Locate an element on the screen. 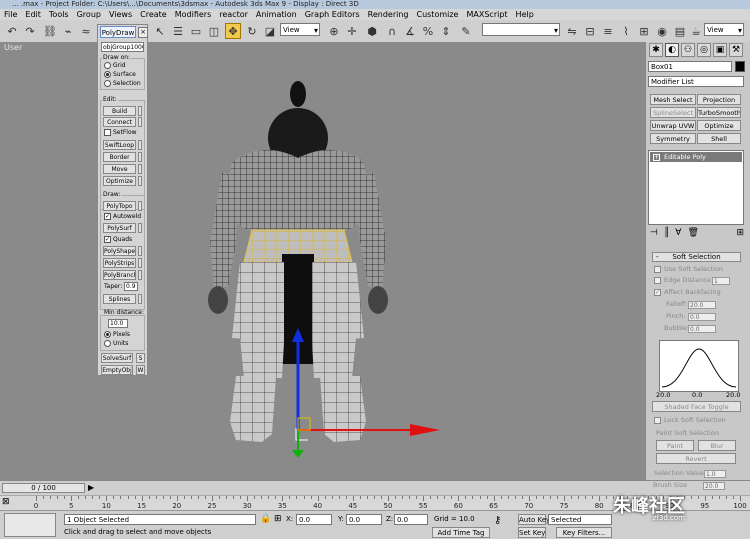 Image resolution: width=750 pixels, height=539 pixels. undo-icon: ↶ is located at coordinates (12, 31).